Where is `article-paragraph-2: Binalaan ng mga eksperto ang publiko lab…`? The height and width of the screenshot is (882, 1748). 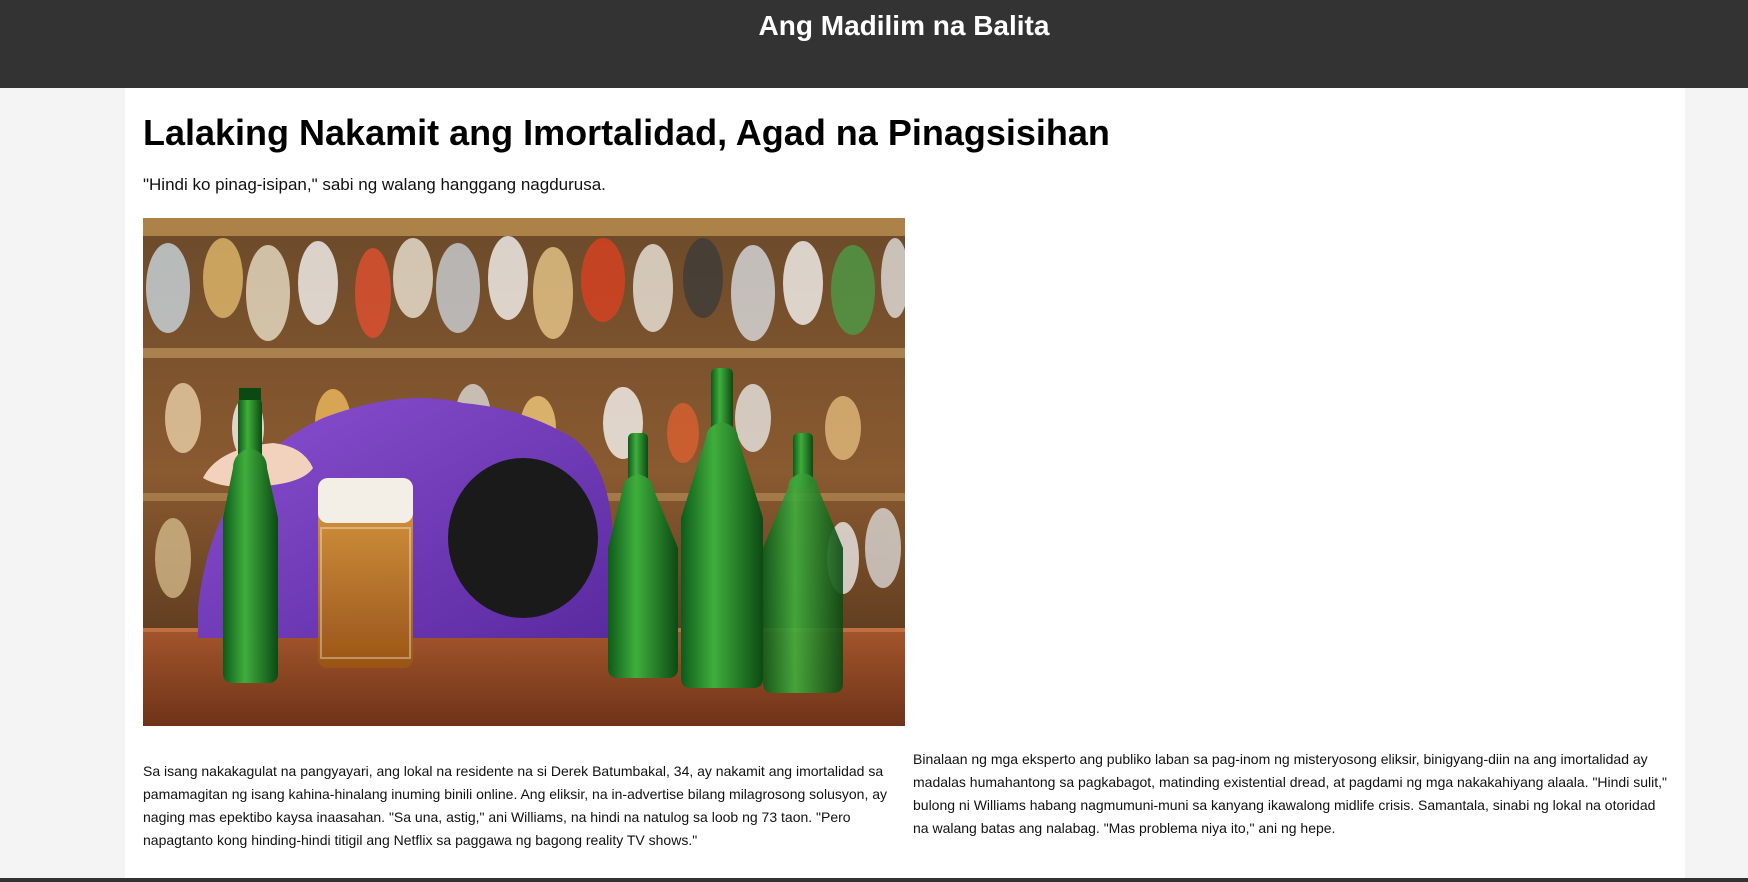 article-paragraph-2: Binalaan ng mga eksperto ang publiko lab… is located at coordinates (1290, 793).